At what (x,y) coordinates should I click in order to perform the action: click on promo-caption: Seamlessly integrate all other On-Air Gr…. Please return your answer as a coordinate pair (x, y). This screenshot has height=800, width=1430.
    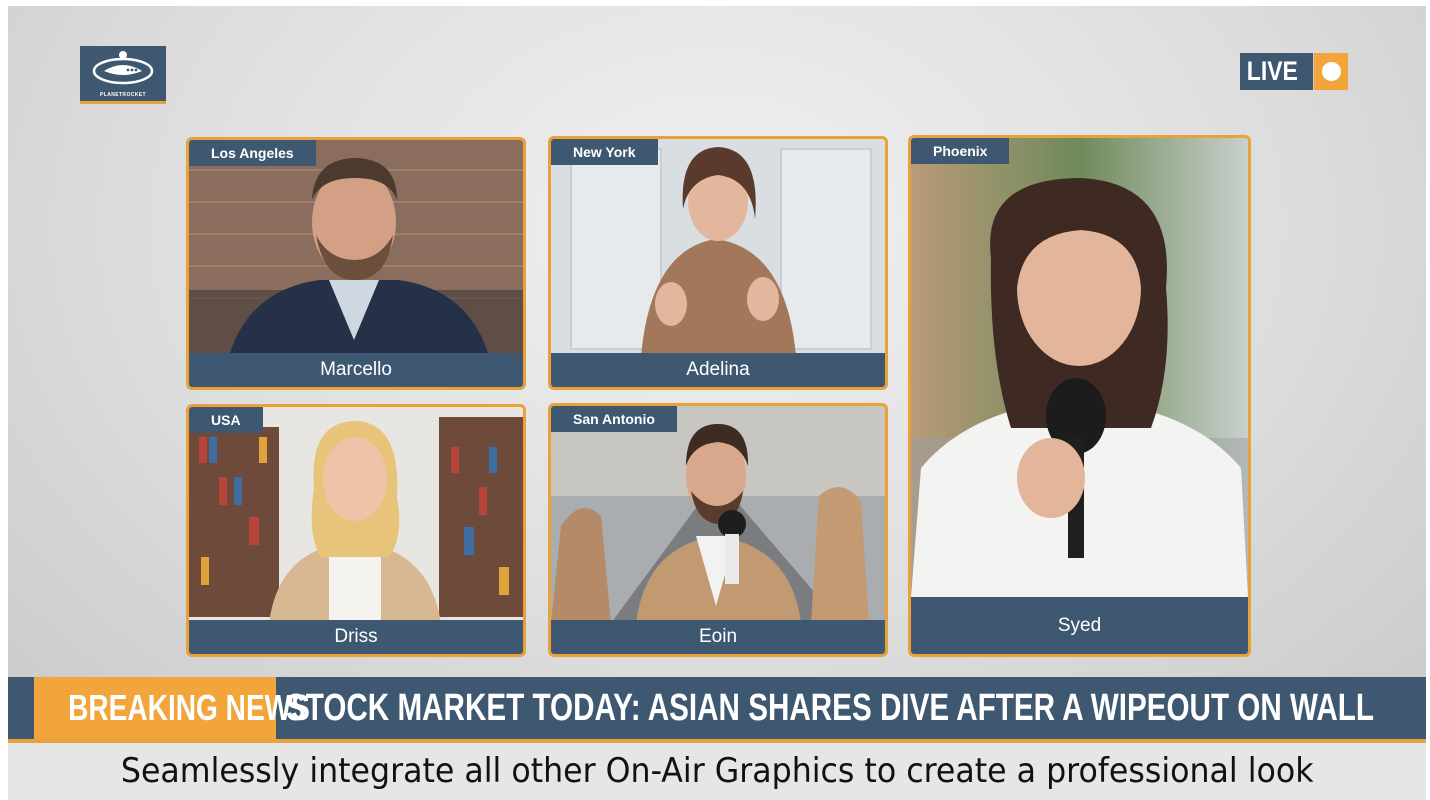
    Looking at the image, I should click on (717, 771).